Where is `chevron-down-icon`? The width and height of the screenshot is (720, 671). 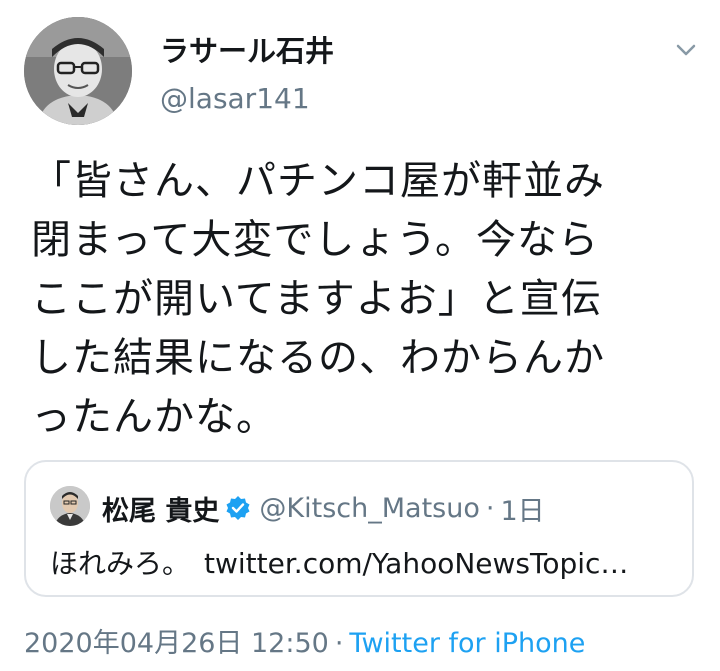 chevron-down-icon is located at coordinates (686, 50).